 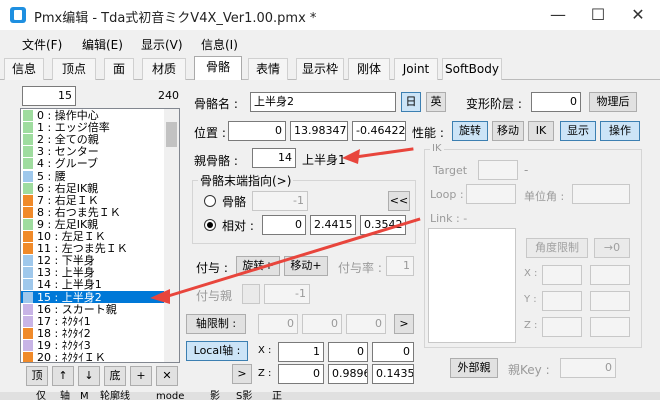 I want to click on lang-en-button: 英, so click(x=436, y=102).